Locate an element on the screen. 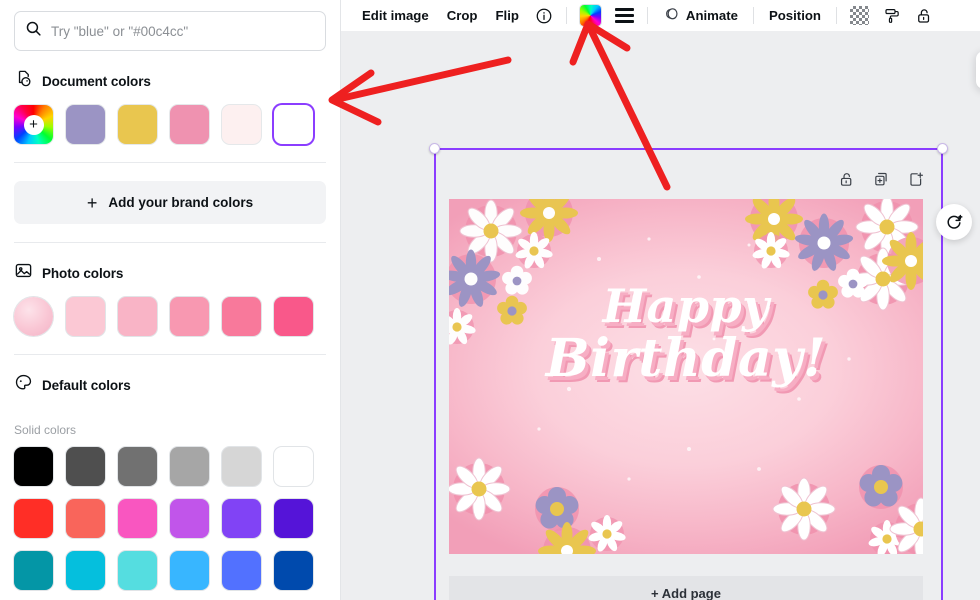  card-title-line2: Birthday! is located at coordinates (686, 358).